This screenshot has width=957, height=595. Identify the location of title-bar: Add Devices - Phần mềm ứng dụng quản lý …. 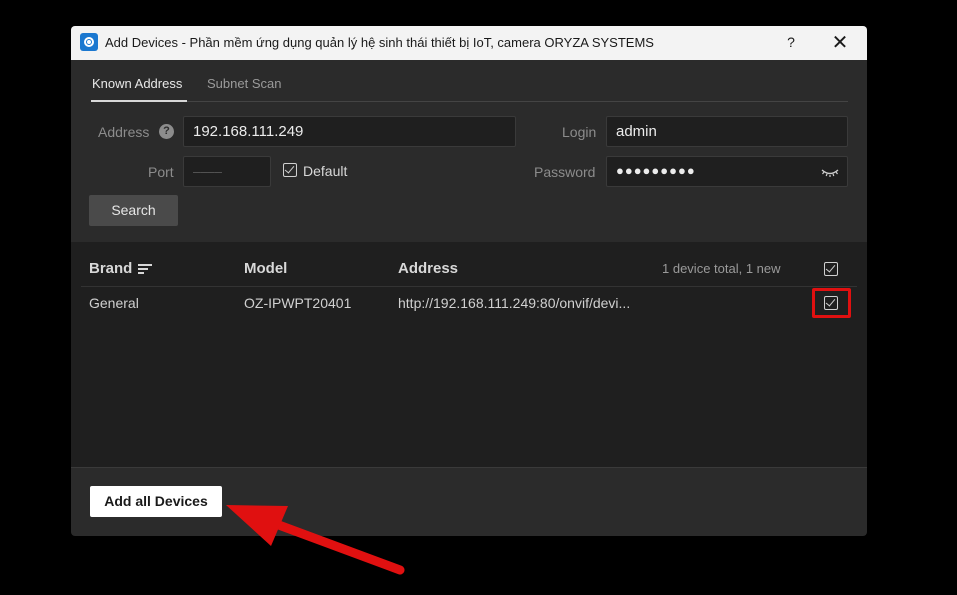
(469, 43).